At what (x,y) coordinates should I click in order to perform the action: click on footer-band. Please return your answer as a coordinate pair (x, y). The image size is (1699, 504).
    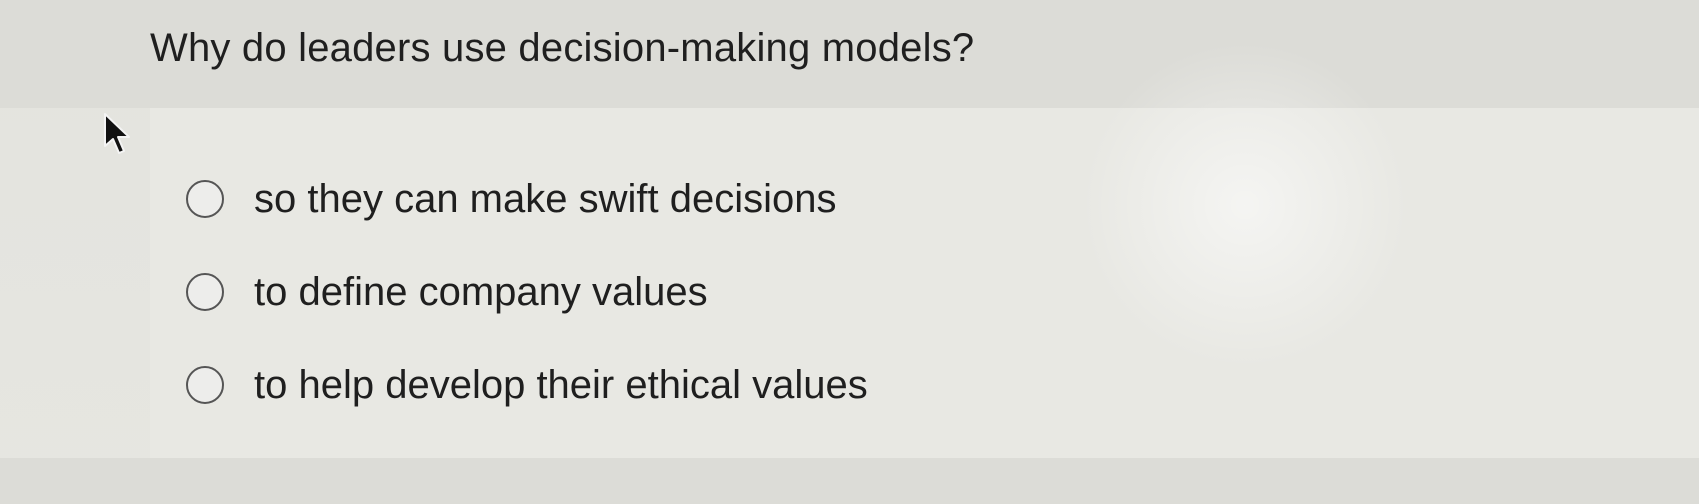
    Looking at the image, I should click on (849, 481).